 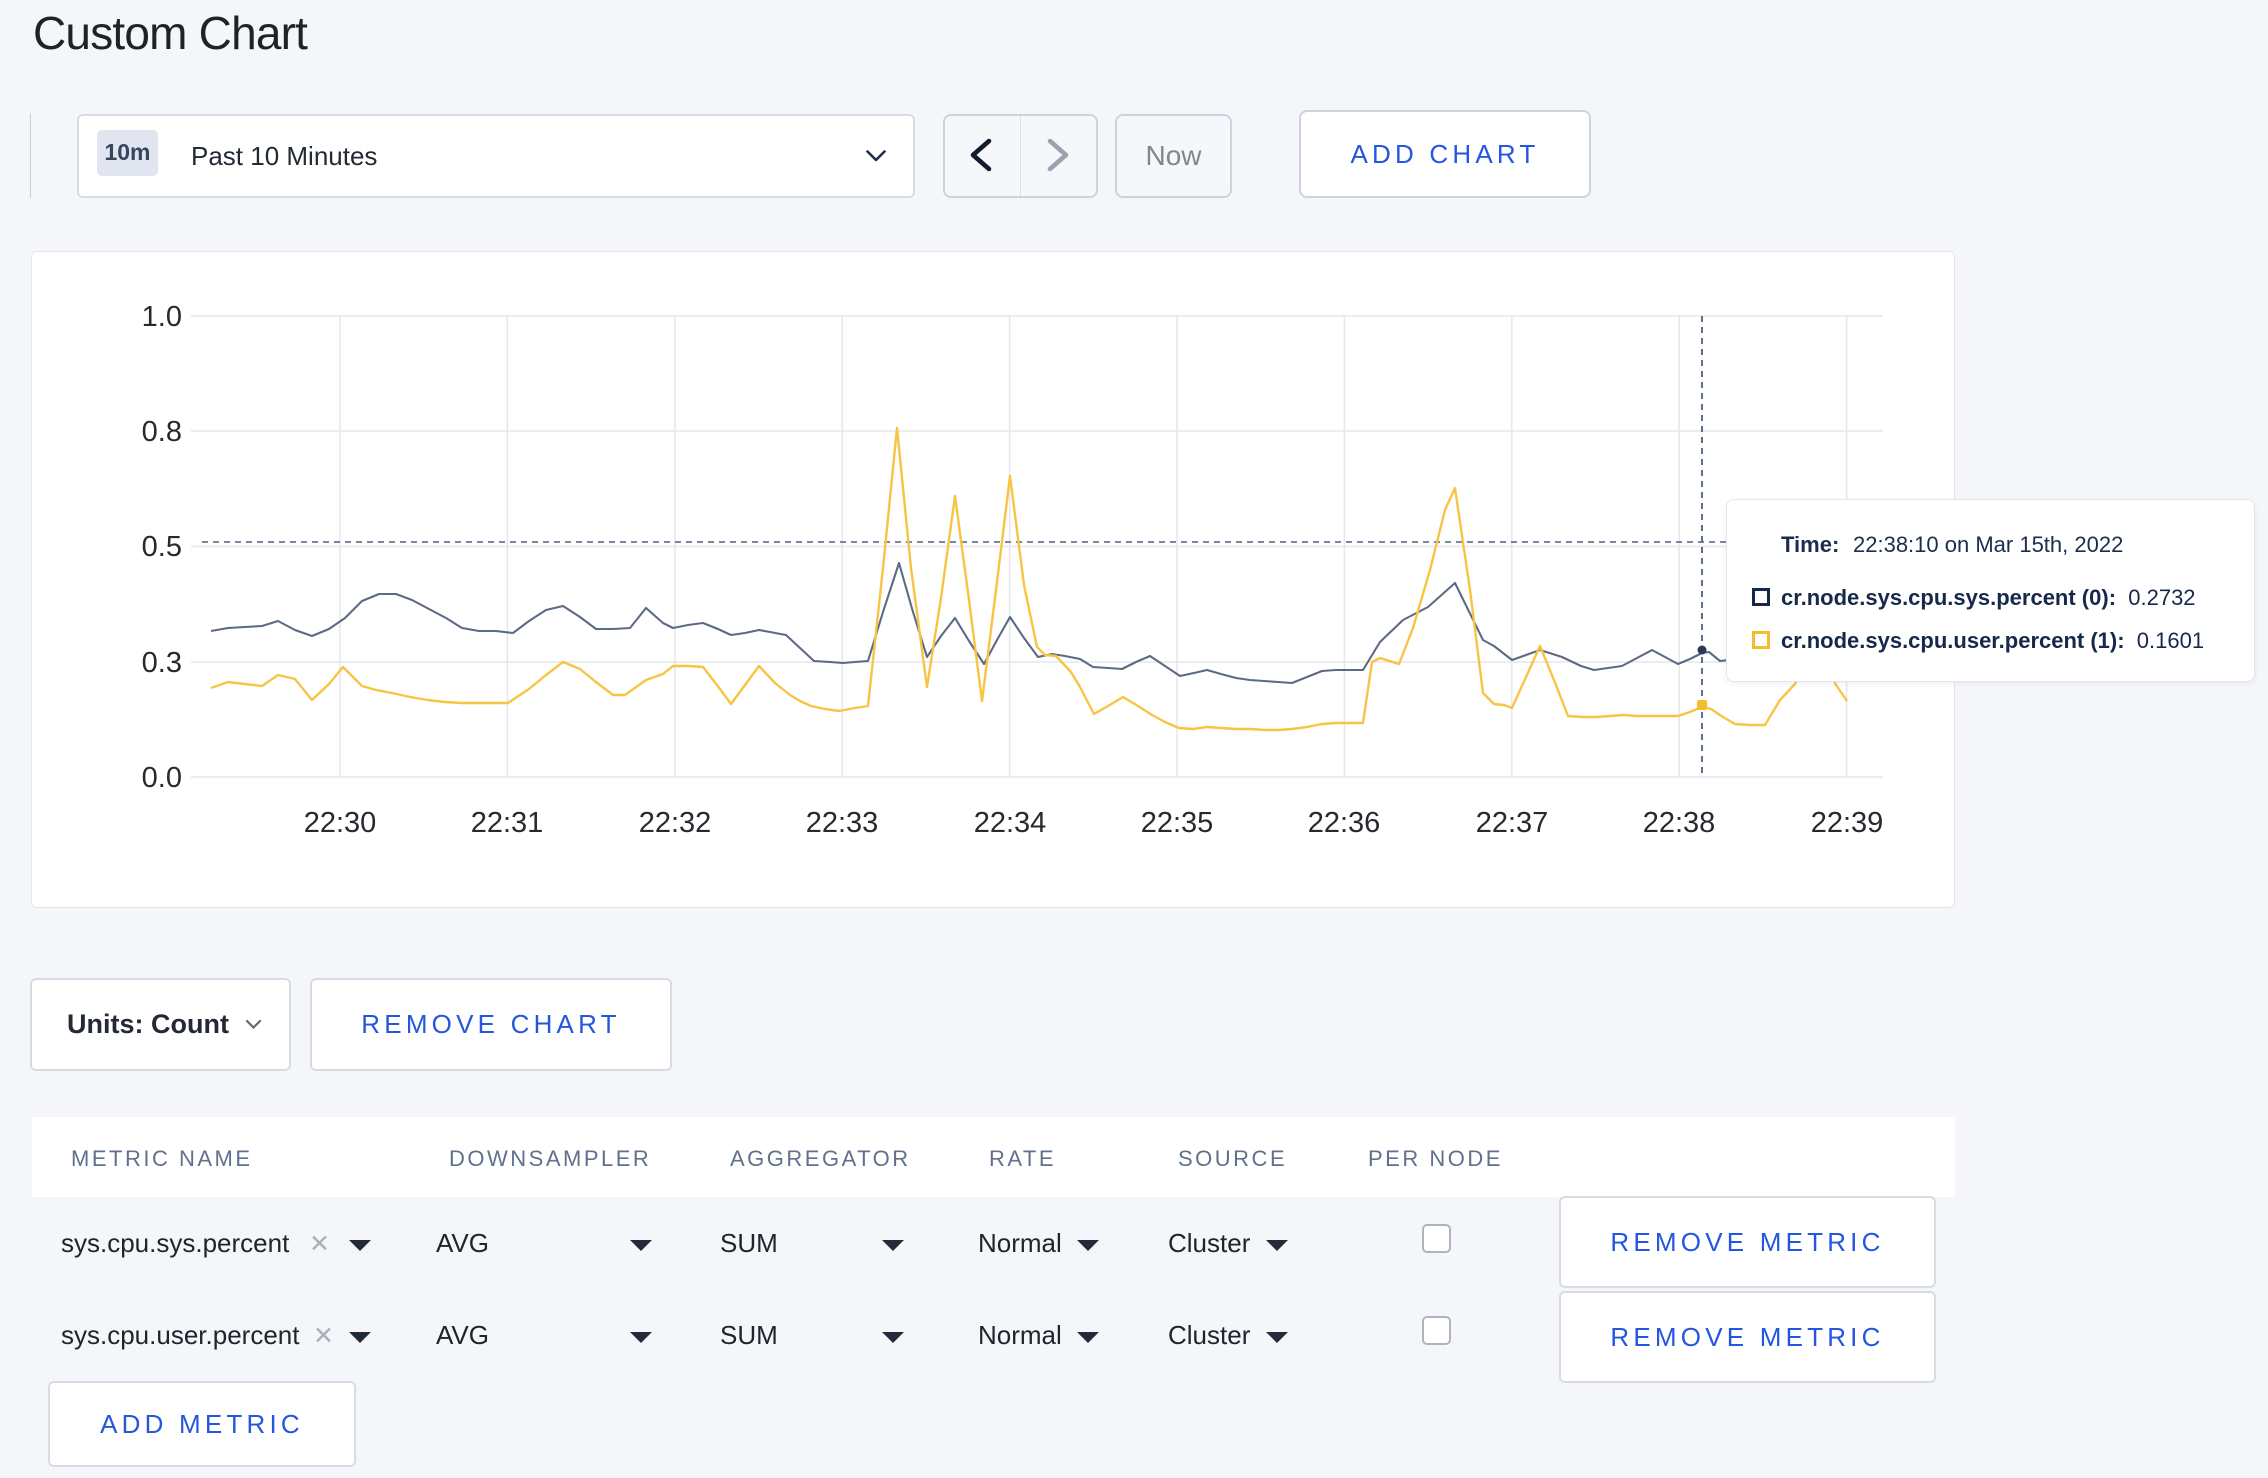 I want to click on svg-text: 22:30, so click(x=340, y=823).